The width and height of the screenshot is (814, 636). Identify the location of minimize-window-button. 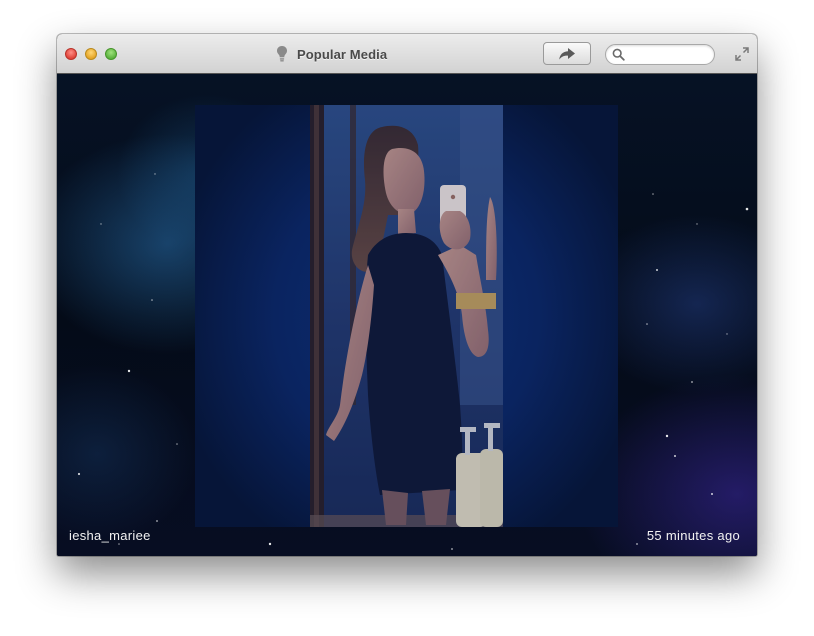
(91, 54).